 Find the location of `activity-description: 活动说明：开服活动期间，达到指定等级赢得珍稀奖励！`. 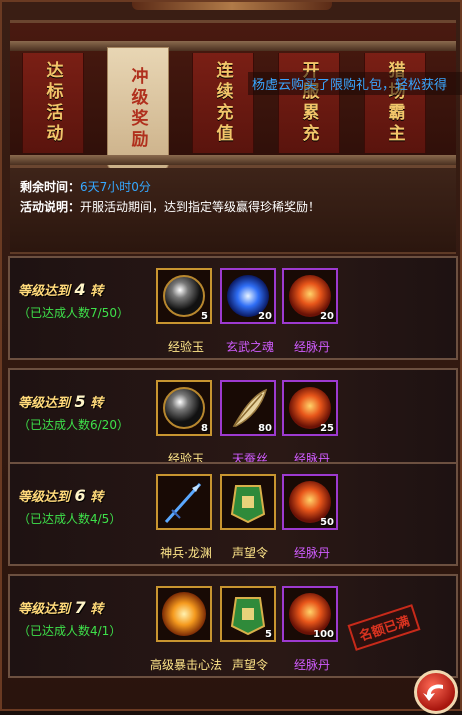

activity-description: 活动说明：开服活动期间，达到指定等级赢得珍稀奖励！ is located at coordinates (170, 206).